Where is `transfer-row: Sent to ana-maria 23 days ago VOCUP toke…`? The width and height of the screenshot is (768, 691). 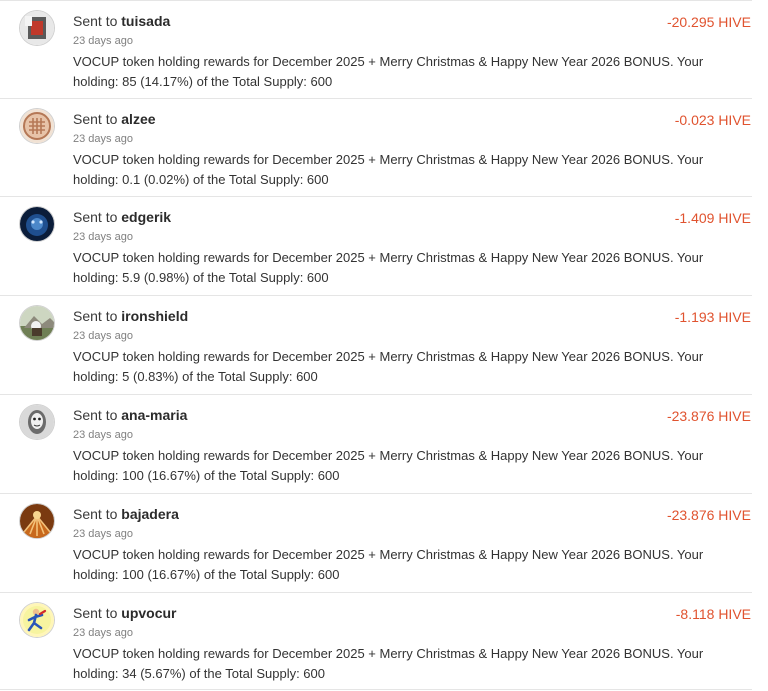 transfer-row: Sent to ana-maria 23 days ago VOCUP toke… is located at coordinates (376, 443).